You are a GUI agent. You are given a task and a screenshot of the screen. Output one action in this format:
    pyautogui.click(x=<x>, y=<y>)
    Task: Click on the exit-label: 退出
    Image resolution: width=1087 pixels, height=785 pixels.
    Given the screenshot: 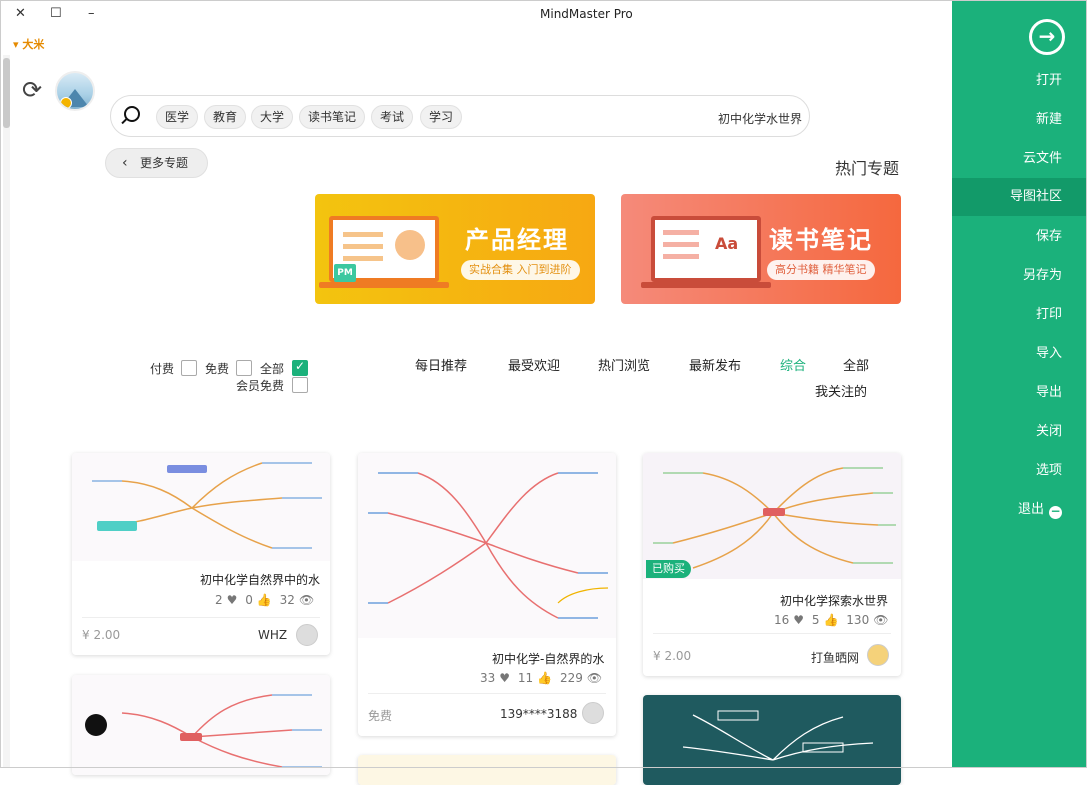 What is the action you would take?
    pyautogui.click(x=1030, y=509)
    